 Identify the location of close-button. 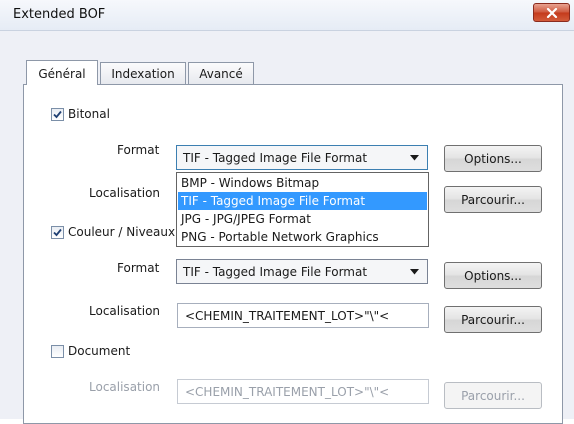
(551, 12).